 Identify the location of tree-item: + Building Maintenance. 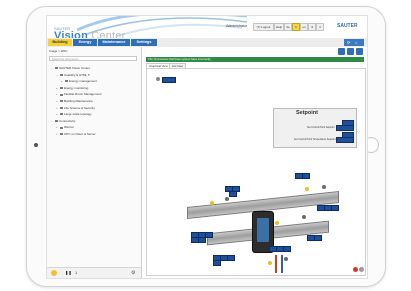
(74, 101).